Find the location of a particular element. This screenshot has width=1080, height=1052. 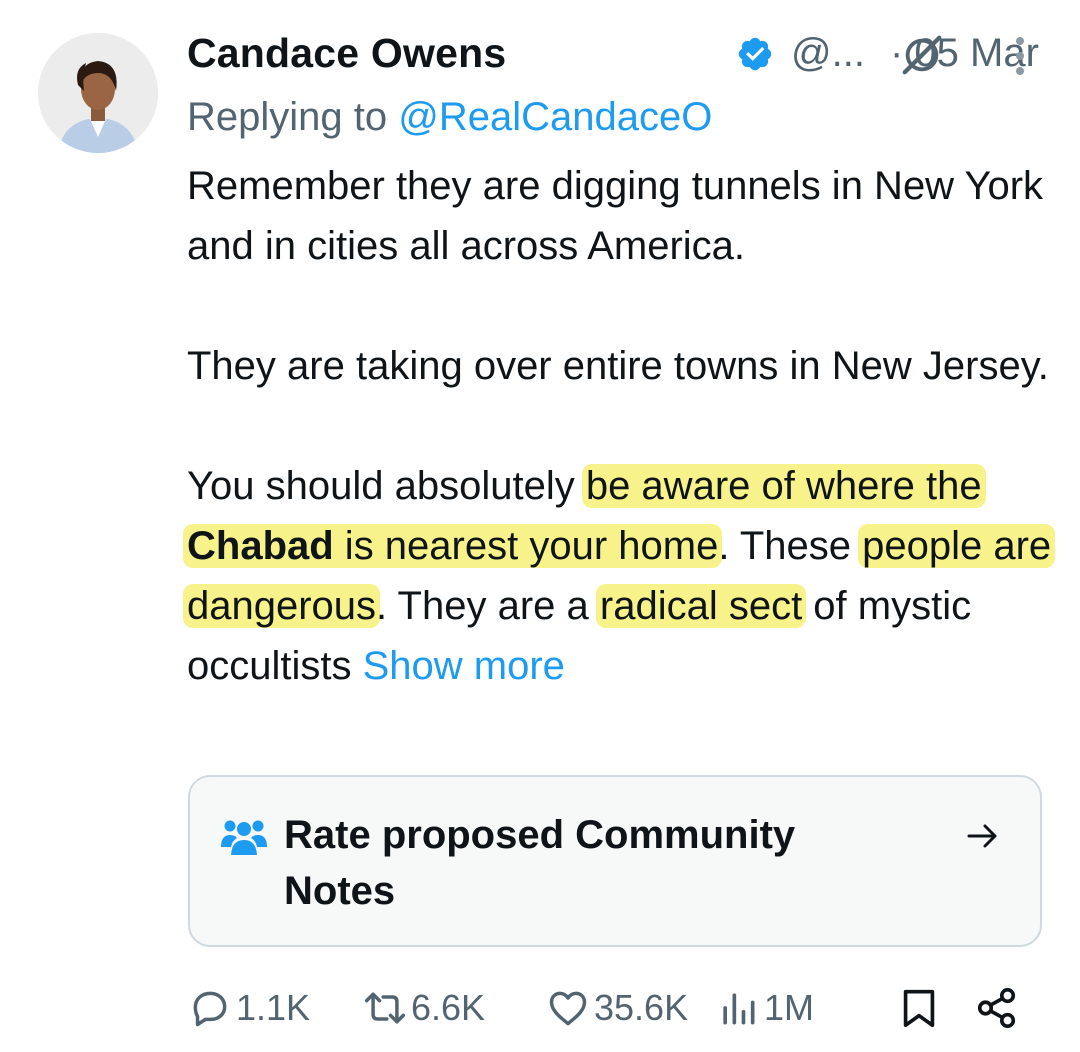

more-options-icon is located at coordinates (1020, 56).